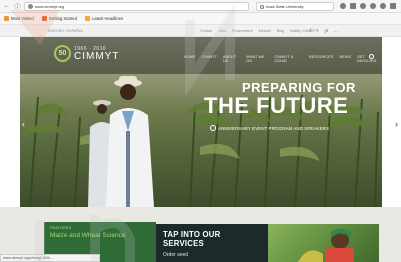  I want to click on carousel-next-icon: ›, so click(396, 124).